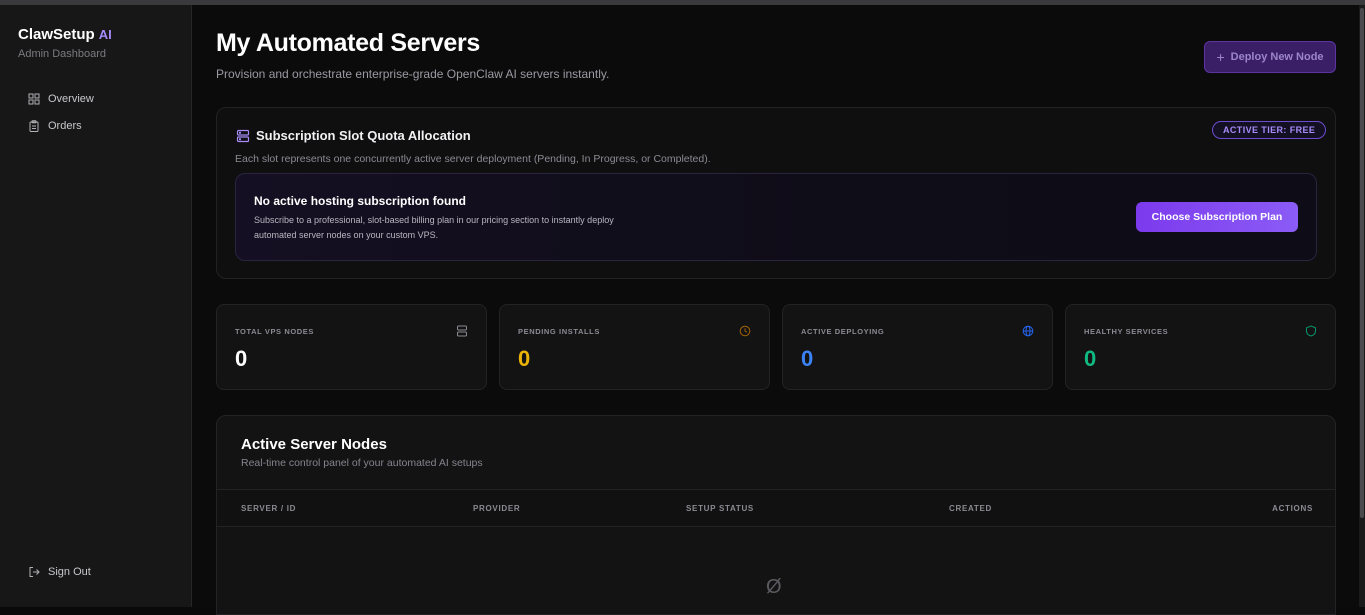 The height and width of the screenshot is (615, 1365). What do you see at coordinates (71, 99) in the screenshot?
I see `sidebar-item-label: Overview` at bounding box center [71, 99].